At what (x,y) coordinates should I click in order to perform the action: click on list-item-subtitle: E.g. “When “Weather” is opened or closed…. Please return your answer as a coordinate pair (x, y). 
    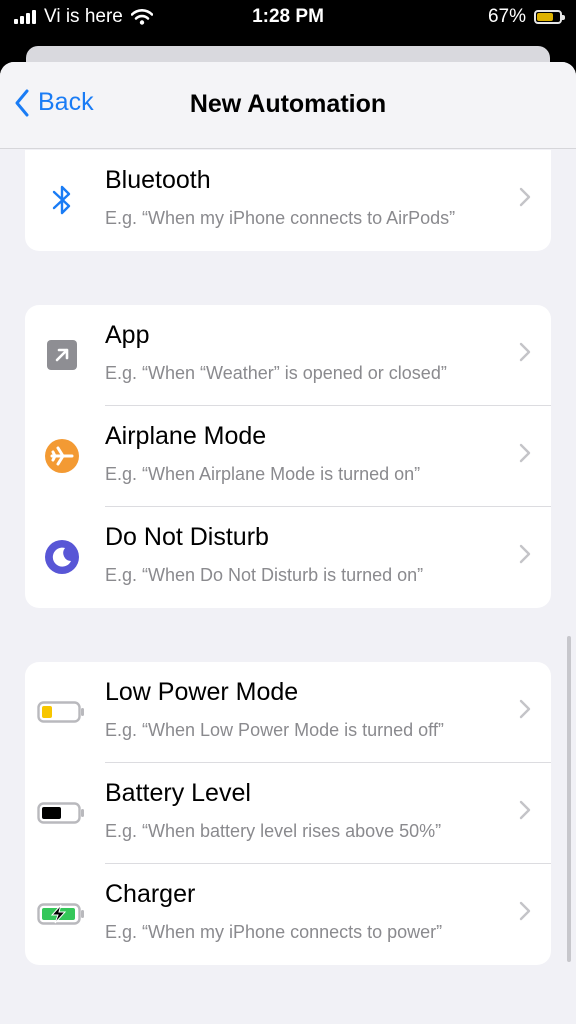
    Looking at the image, I should click on (276, 373).